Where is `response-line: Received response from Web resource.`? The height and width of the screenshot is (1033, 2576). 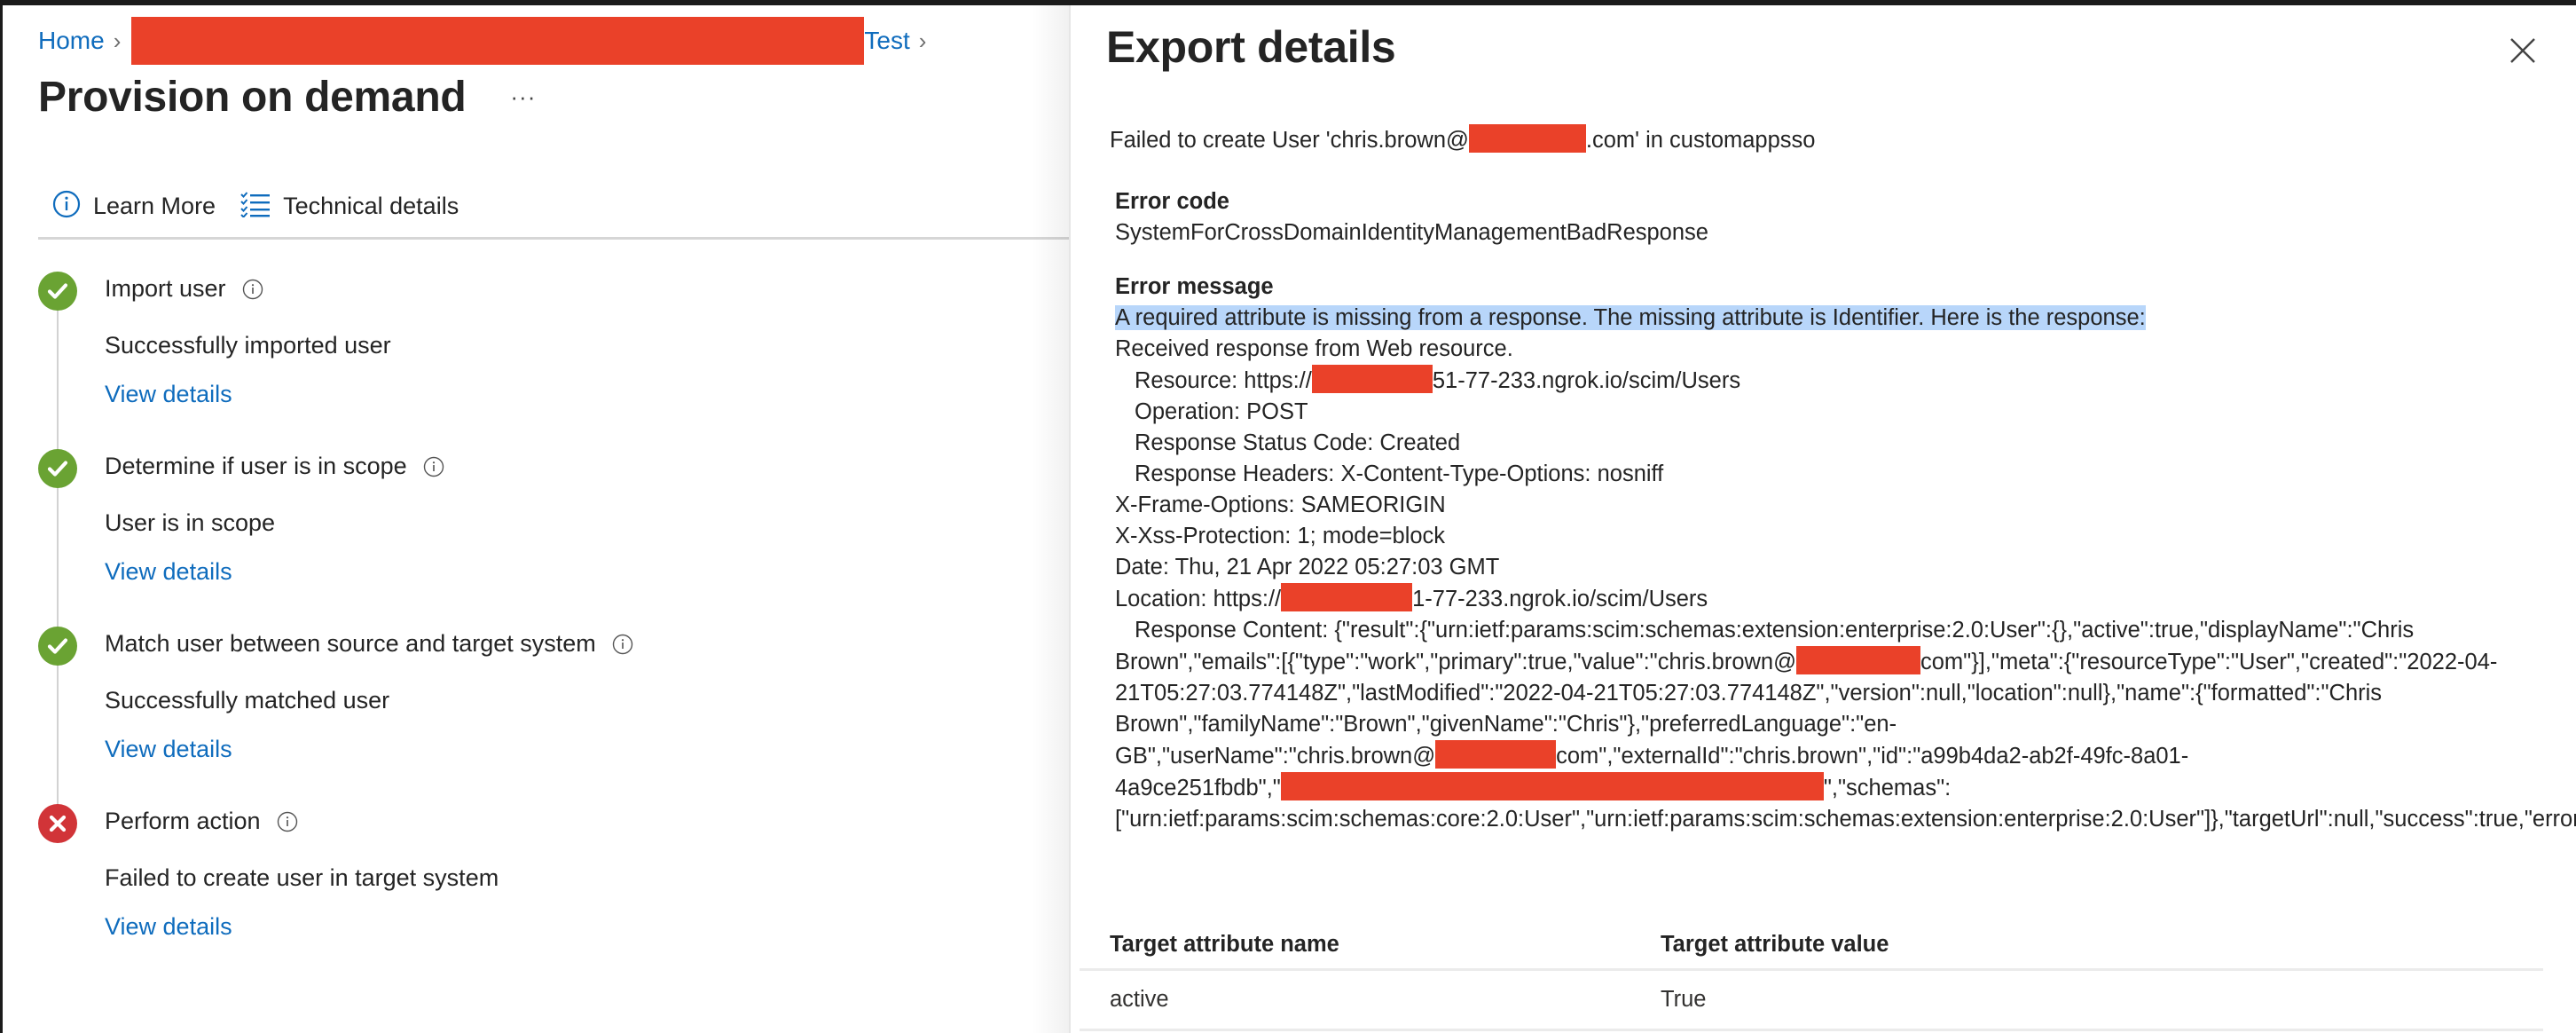 response-line: Received response from Web resource. is located at coordinates (1314, 348).